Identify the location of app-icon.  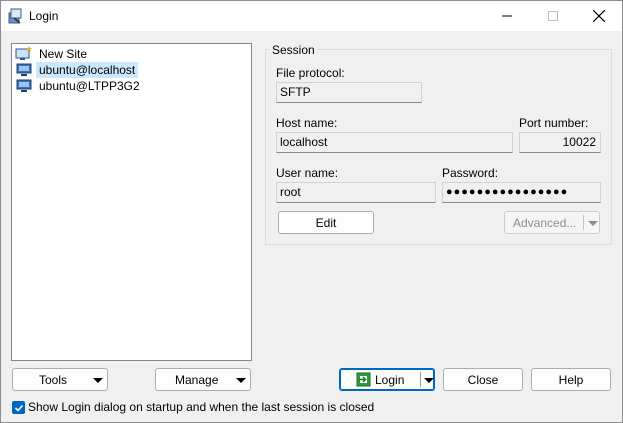
(15, 16).